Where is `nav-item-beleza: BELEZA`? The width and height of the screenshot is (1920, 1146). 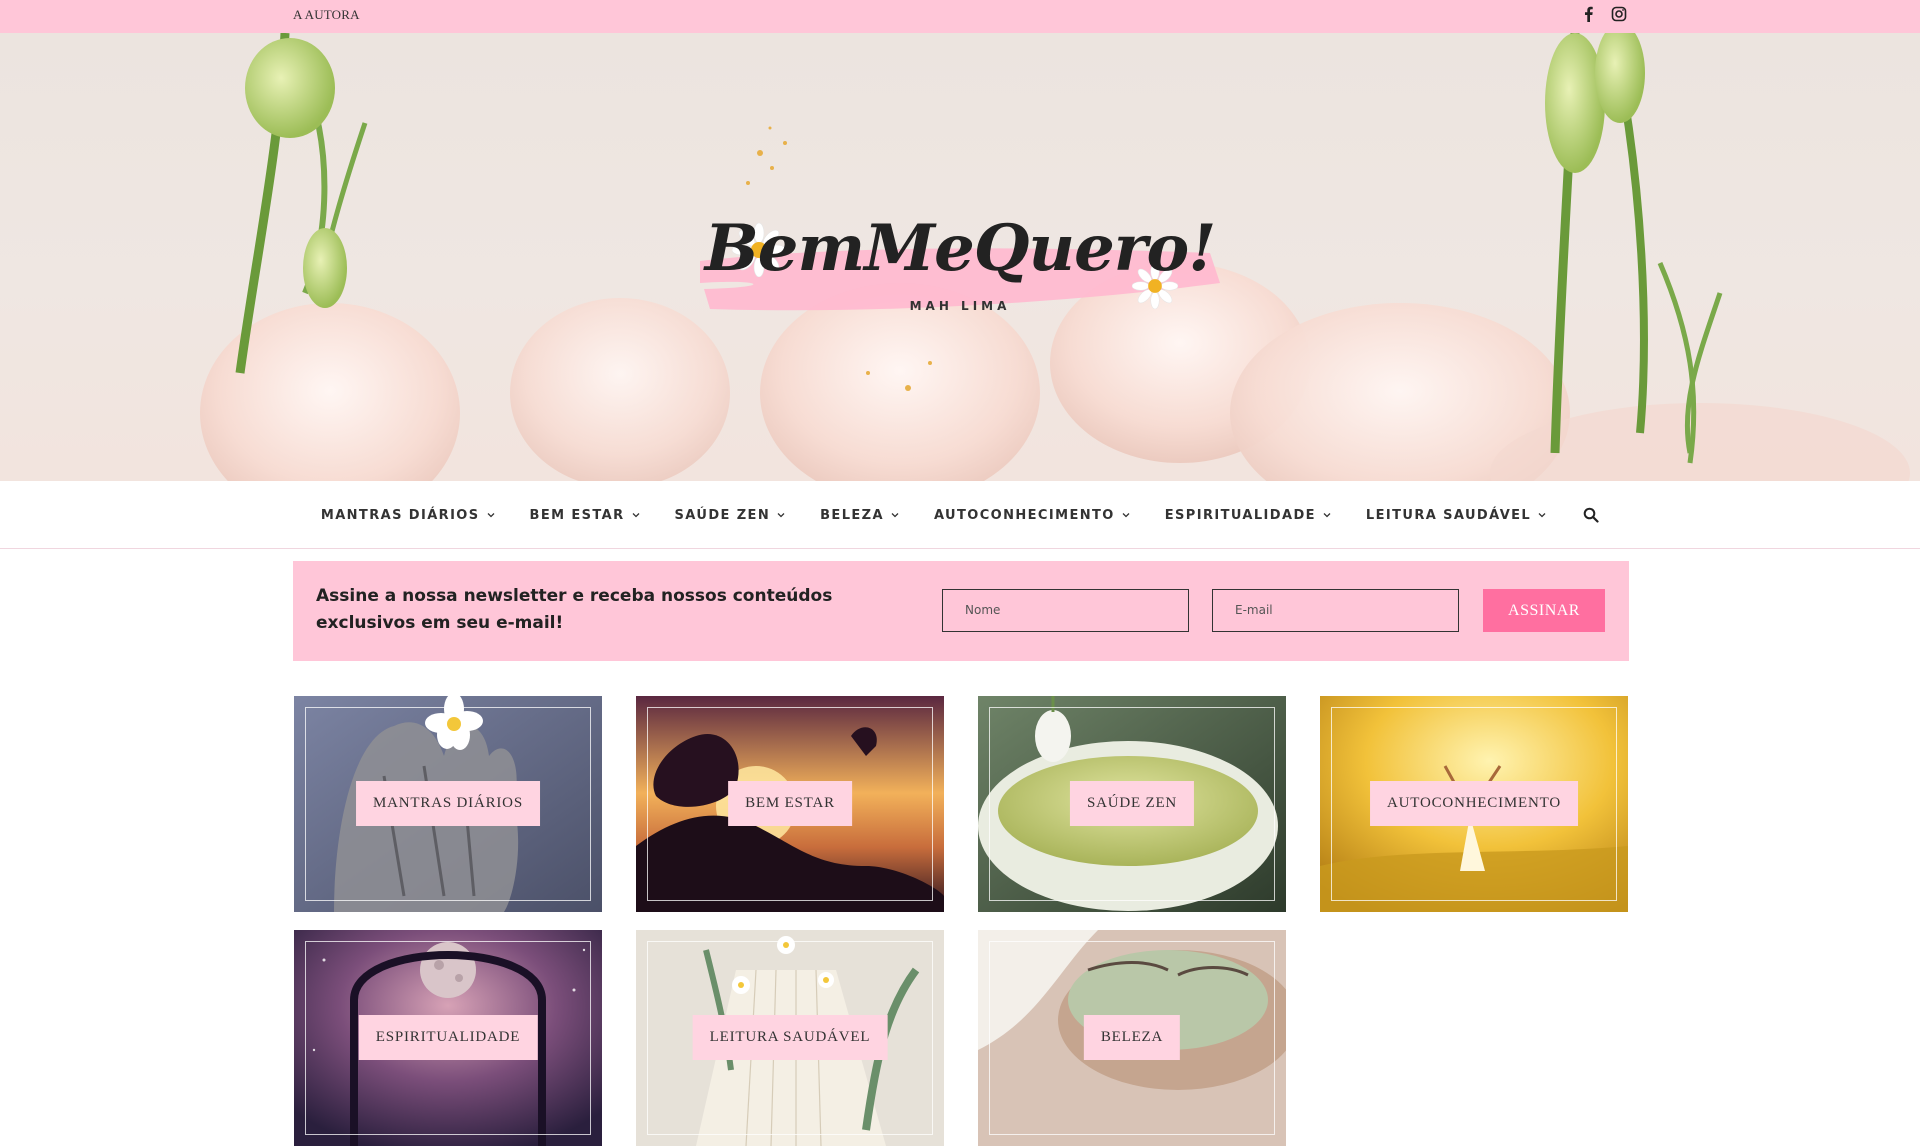 nav-item-beleza: BELEZA is located at coordinates (860, 515).